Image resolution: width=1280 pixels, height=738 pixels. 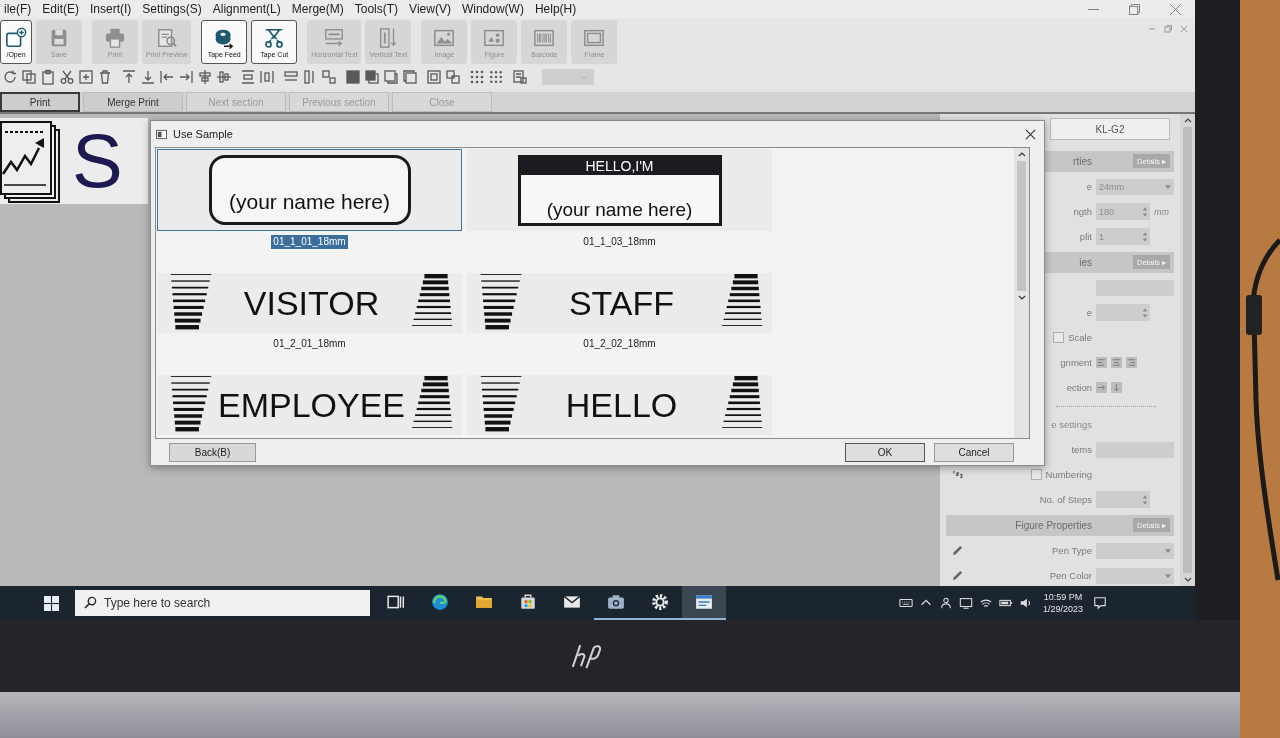 What do you see at coordinates (1161, 211) in the screenshot?
I see `unit-label: mm` at bounding box center [1161, 211].